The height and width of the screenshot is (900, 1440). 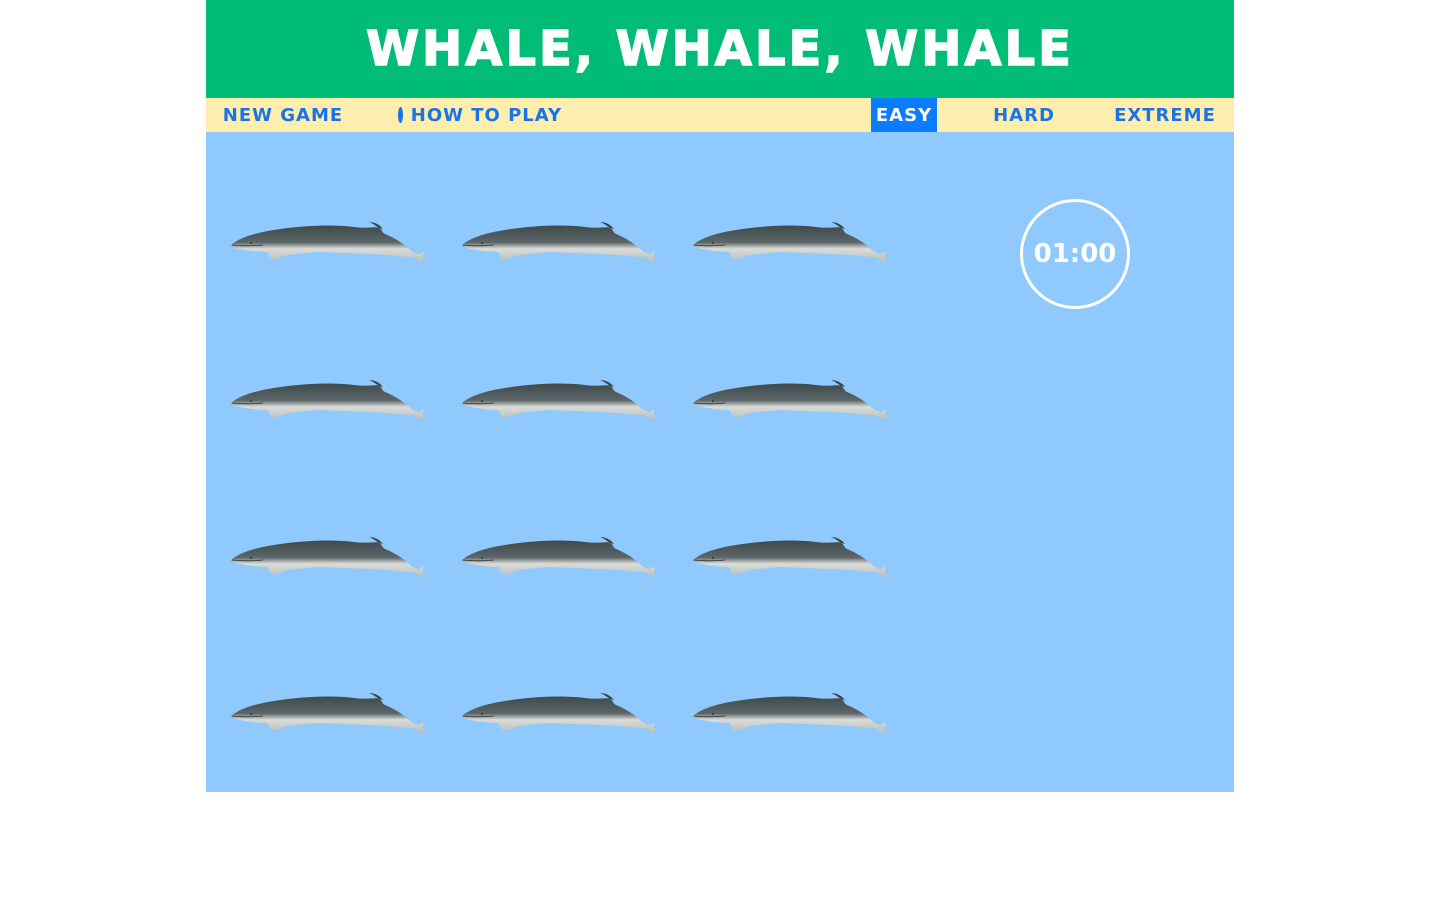 I want to click on header: Whale, Whale, Whale, so click(x=720, y=49).